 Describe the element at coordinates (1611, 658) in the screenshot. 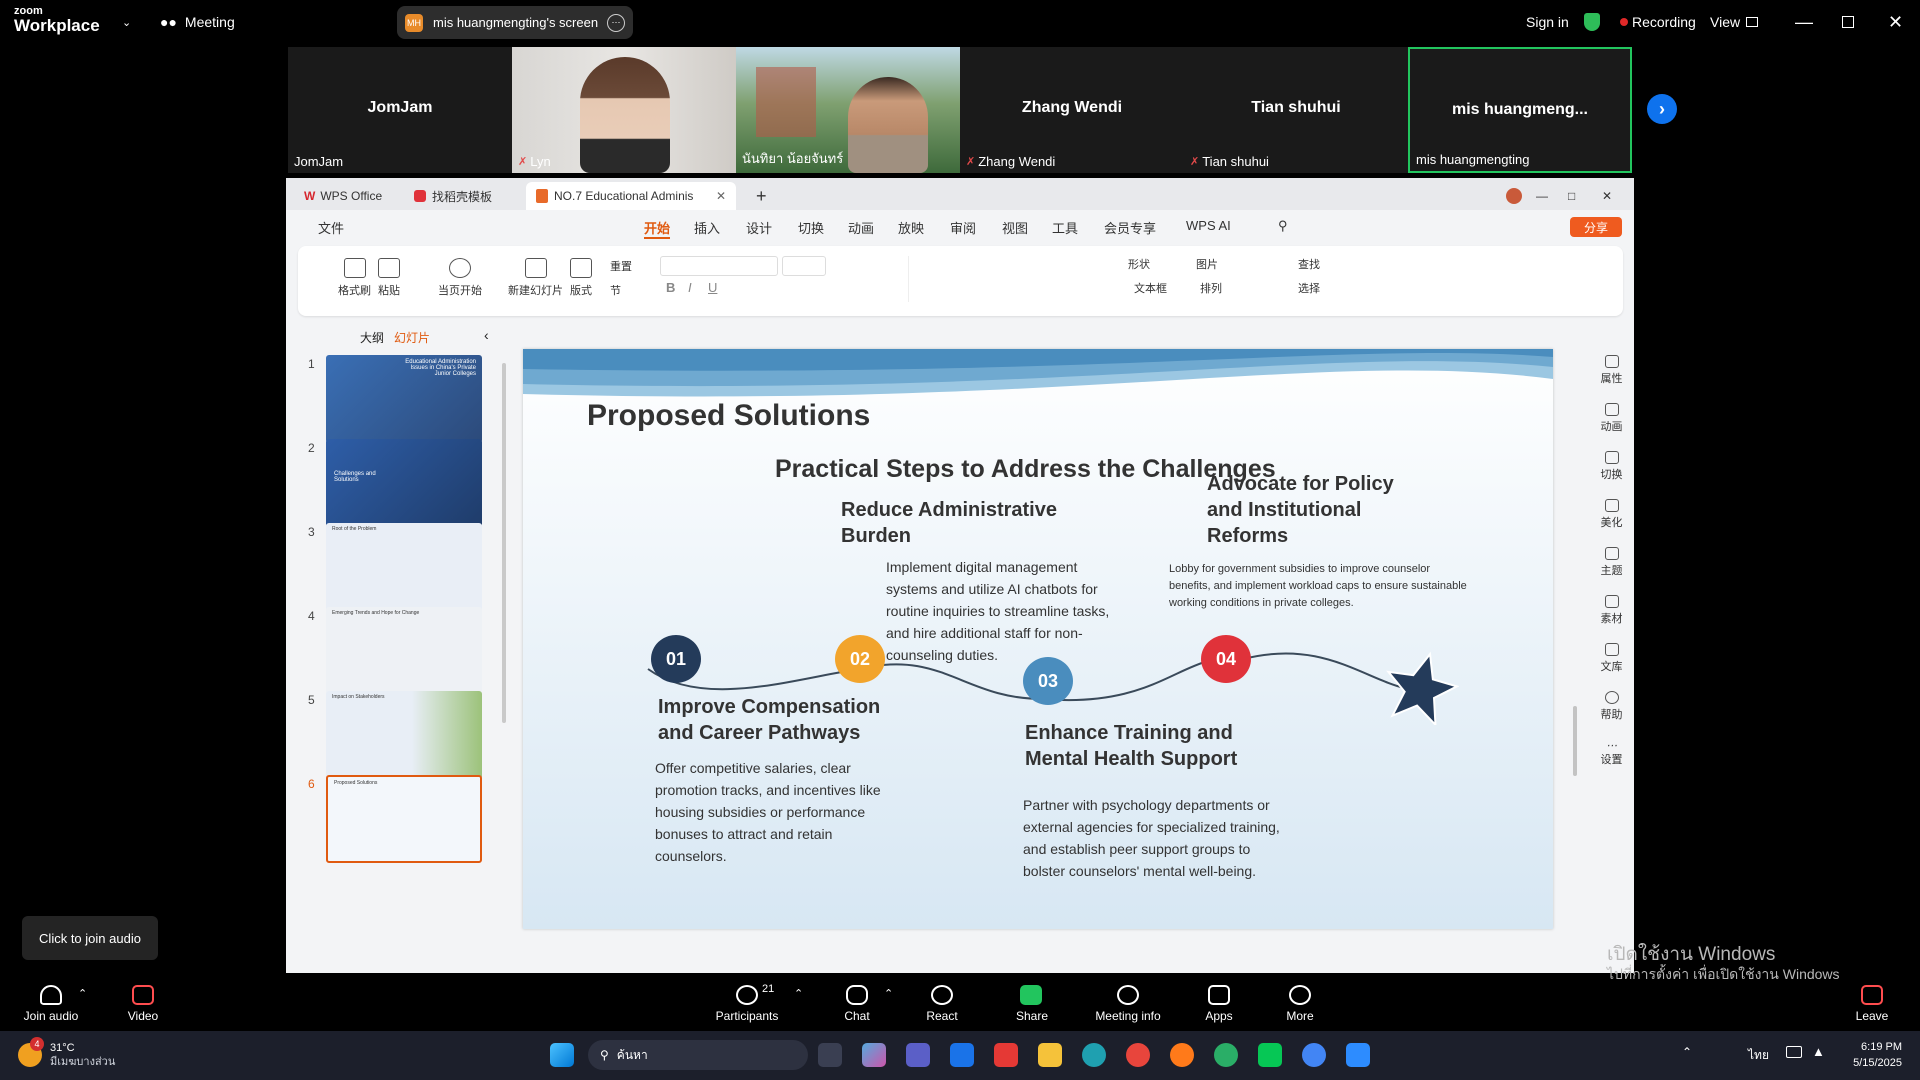

I see `library-button: 文库` at that location.